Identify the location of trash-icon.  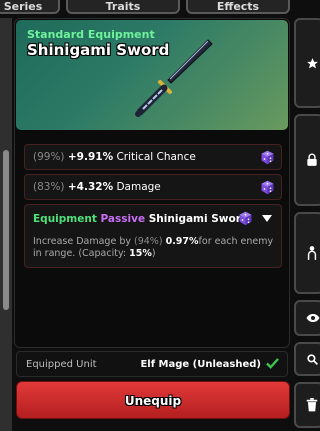
(312, 405).